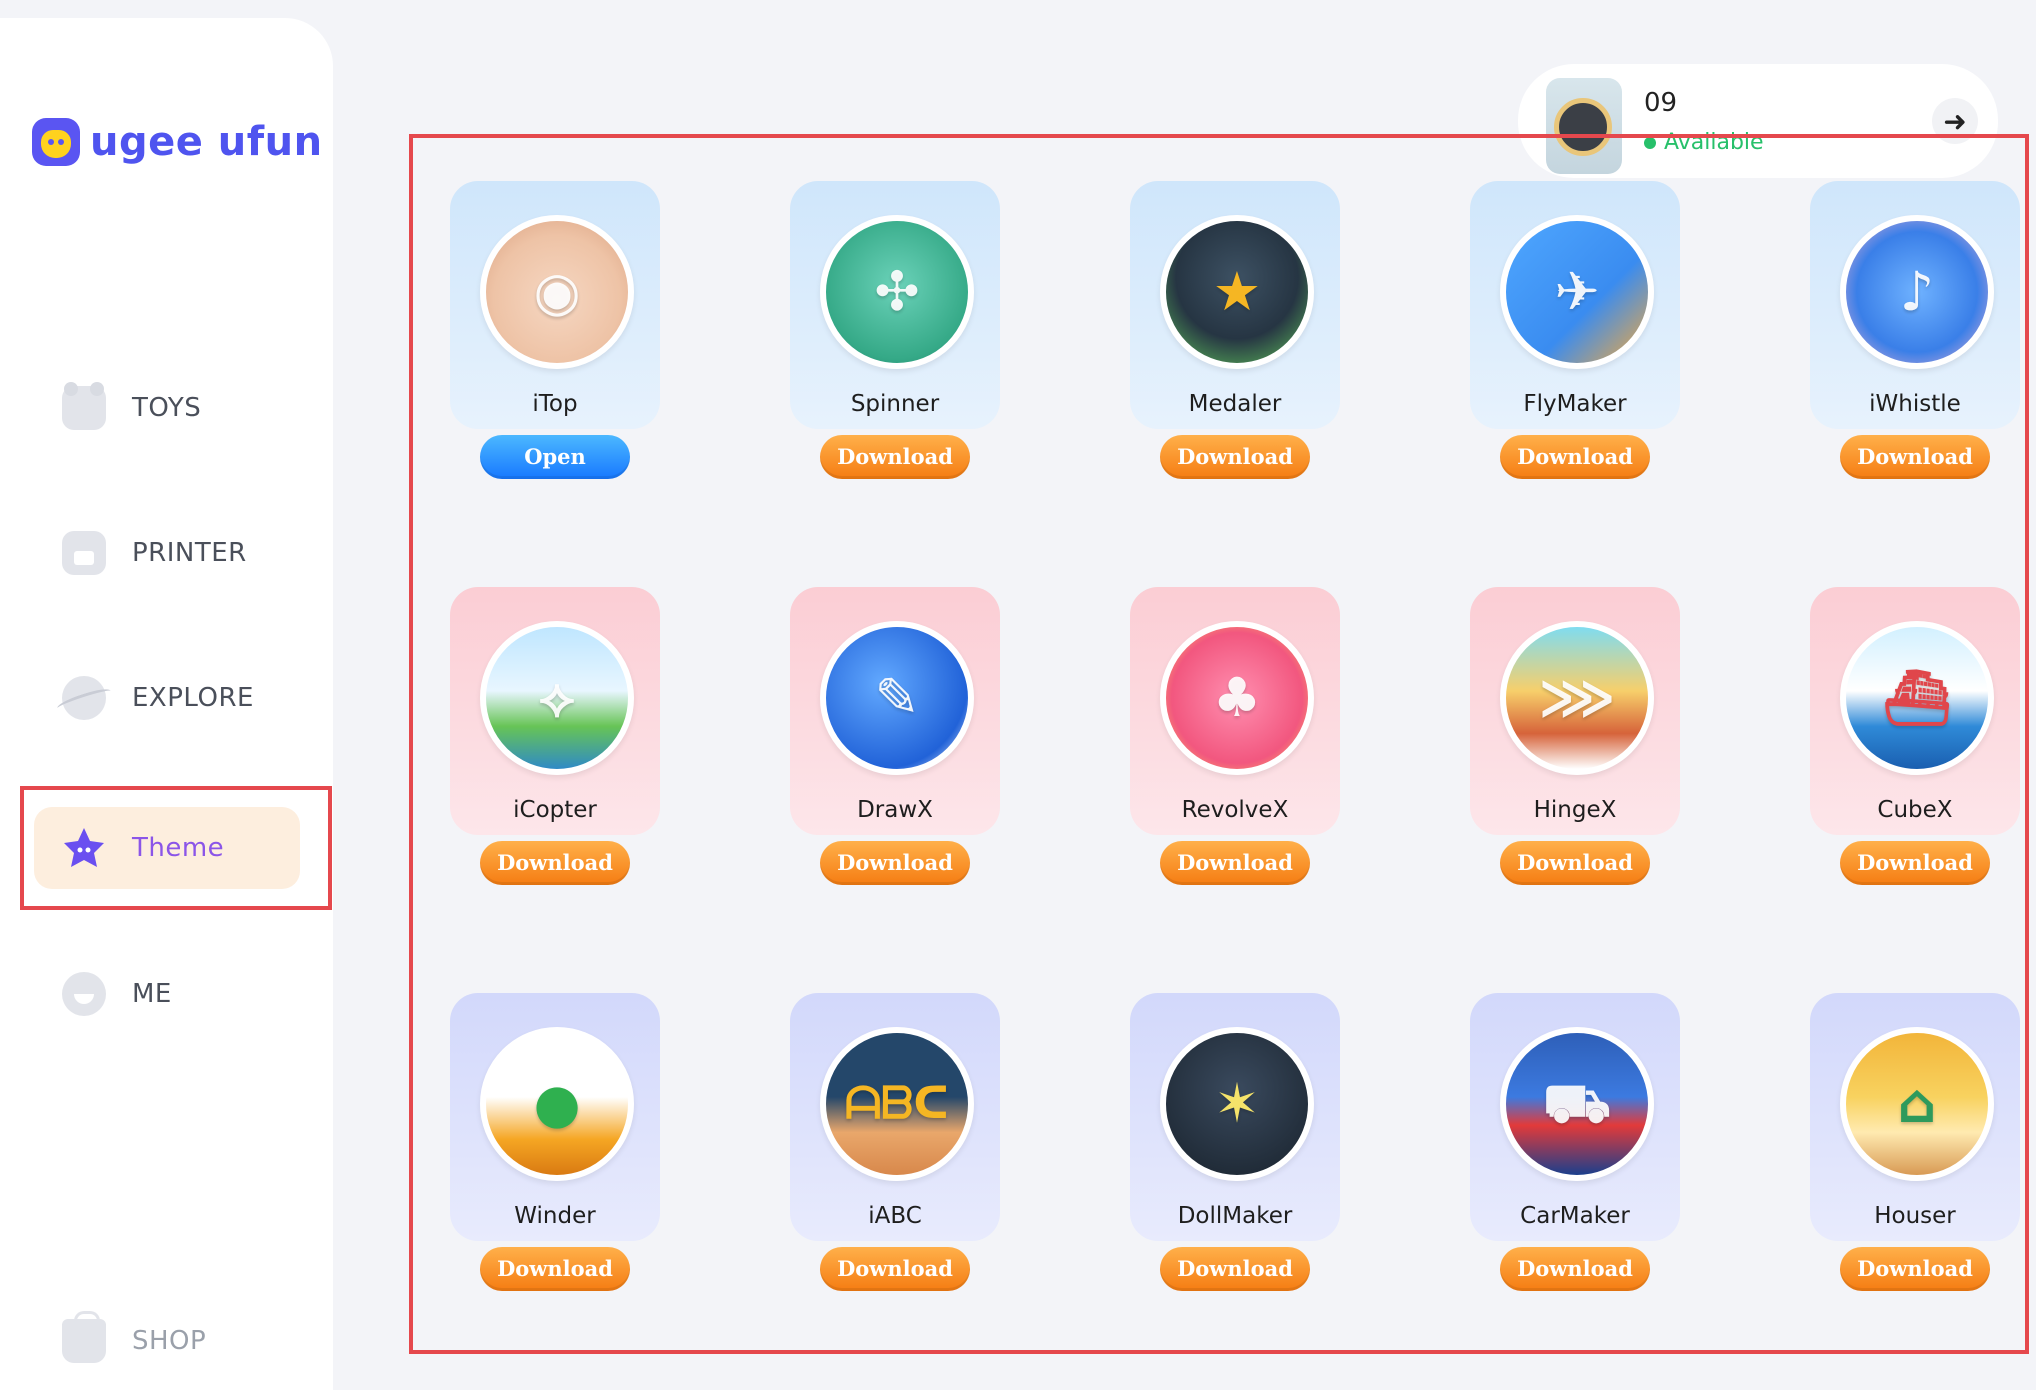 The image size is (2036, 1390). Describe the element at coordinates (1235, 1216) in the screenshot. I see `app-name: DollMaker` at that location.